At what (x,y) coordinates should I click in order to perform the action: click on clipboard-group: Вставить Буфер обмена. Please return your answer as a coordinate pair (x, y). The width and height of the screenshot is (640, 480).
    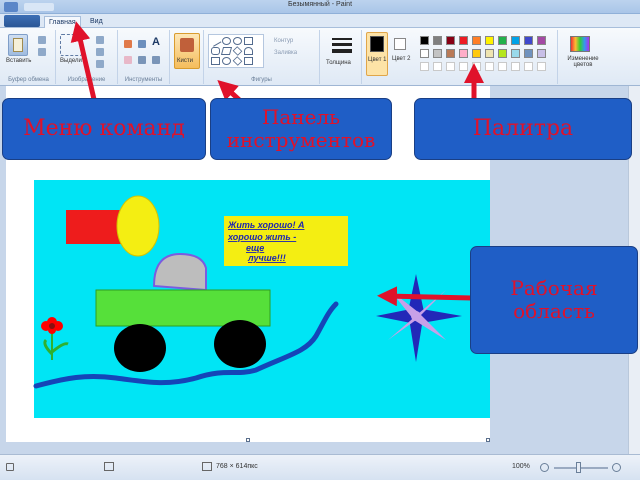
    Looking at the image, I should click on (29, 57).